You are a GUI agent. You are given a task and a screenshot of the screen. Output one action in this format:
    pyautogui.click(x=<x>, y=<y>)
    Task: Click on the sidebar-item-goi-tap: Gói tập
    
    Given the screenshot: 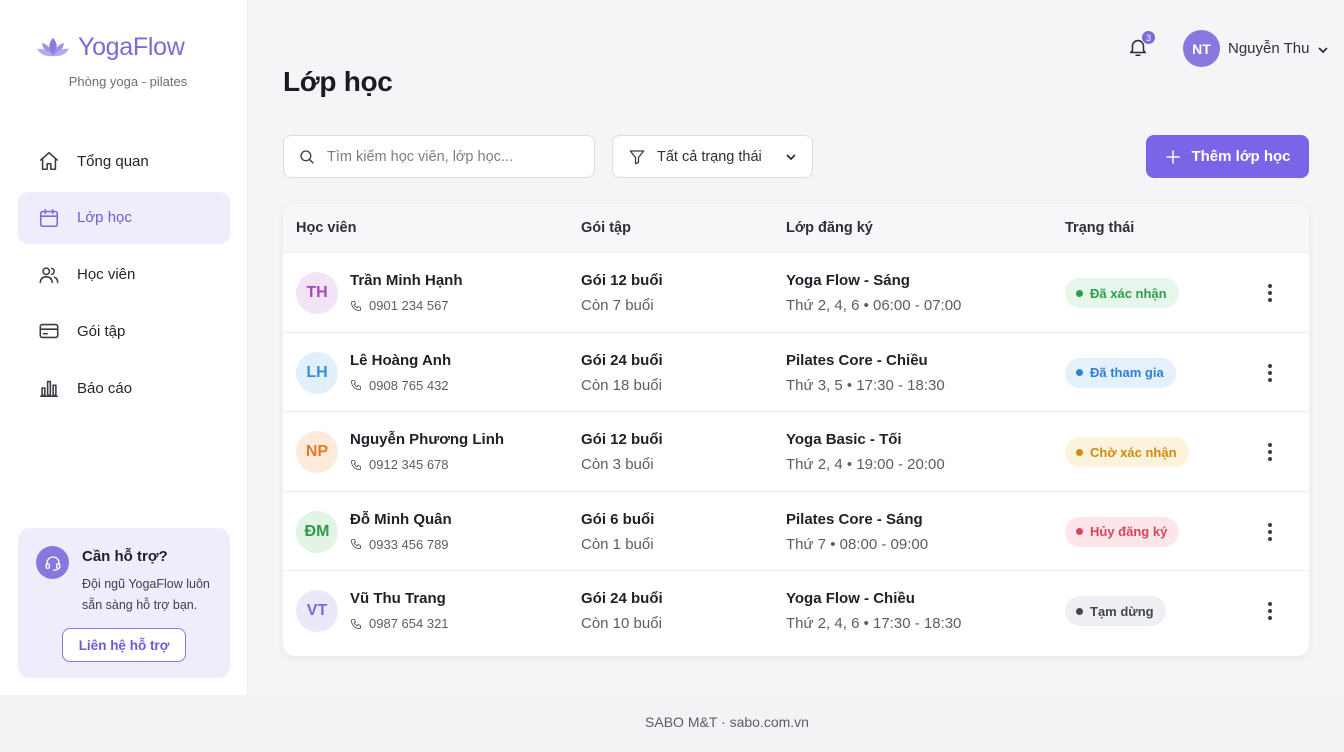 What is the action you would take?
    pyautogui.click(x=124, y=331)
    